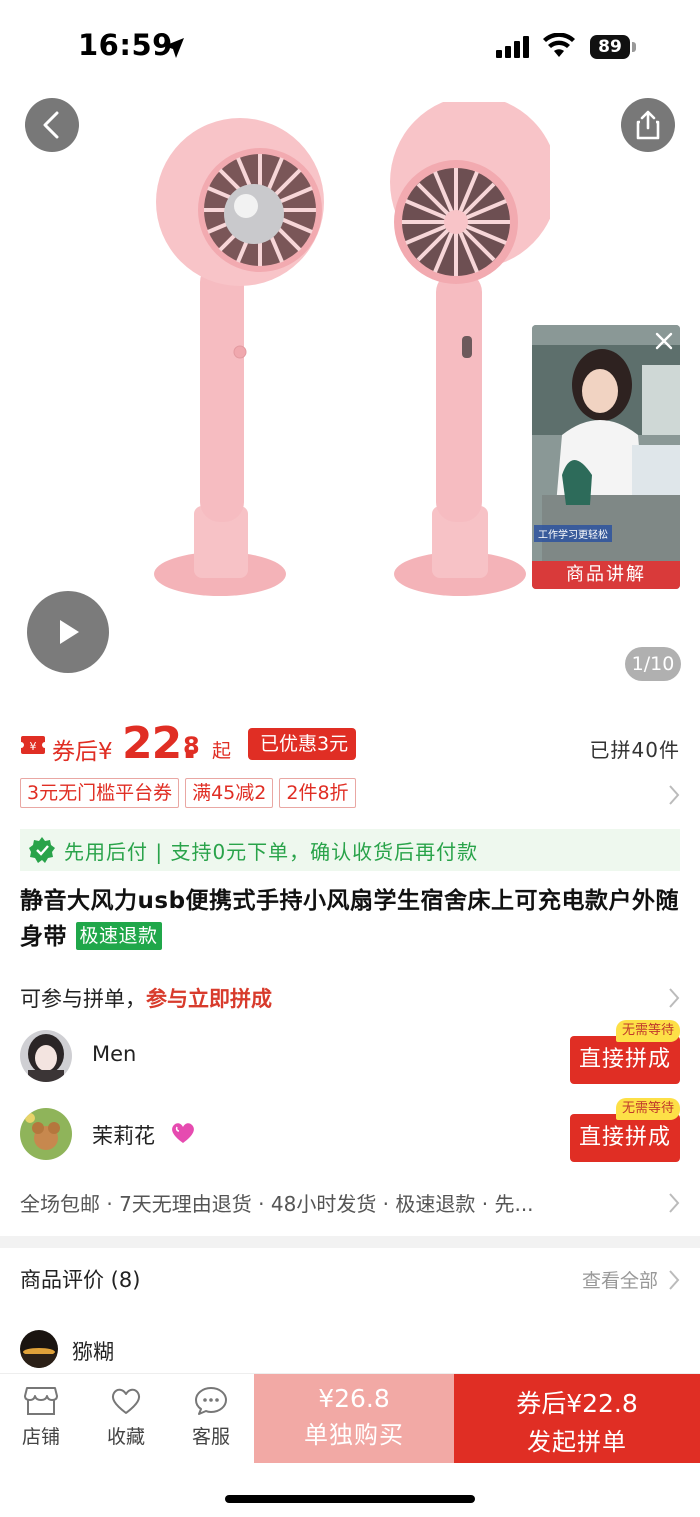  Describe the element at coordinates (211, 1422) in the screenshot. I see `customer-service-button: 客服` at that location.